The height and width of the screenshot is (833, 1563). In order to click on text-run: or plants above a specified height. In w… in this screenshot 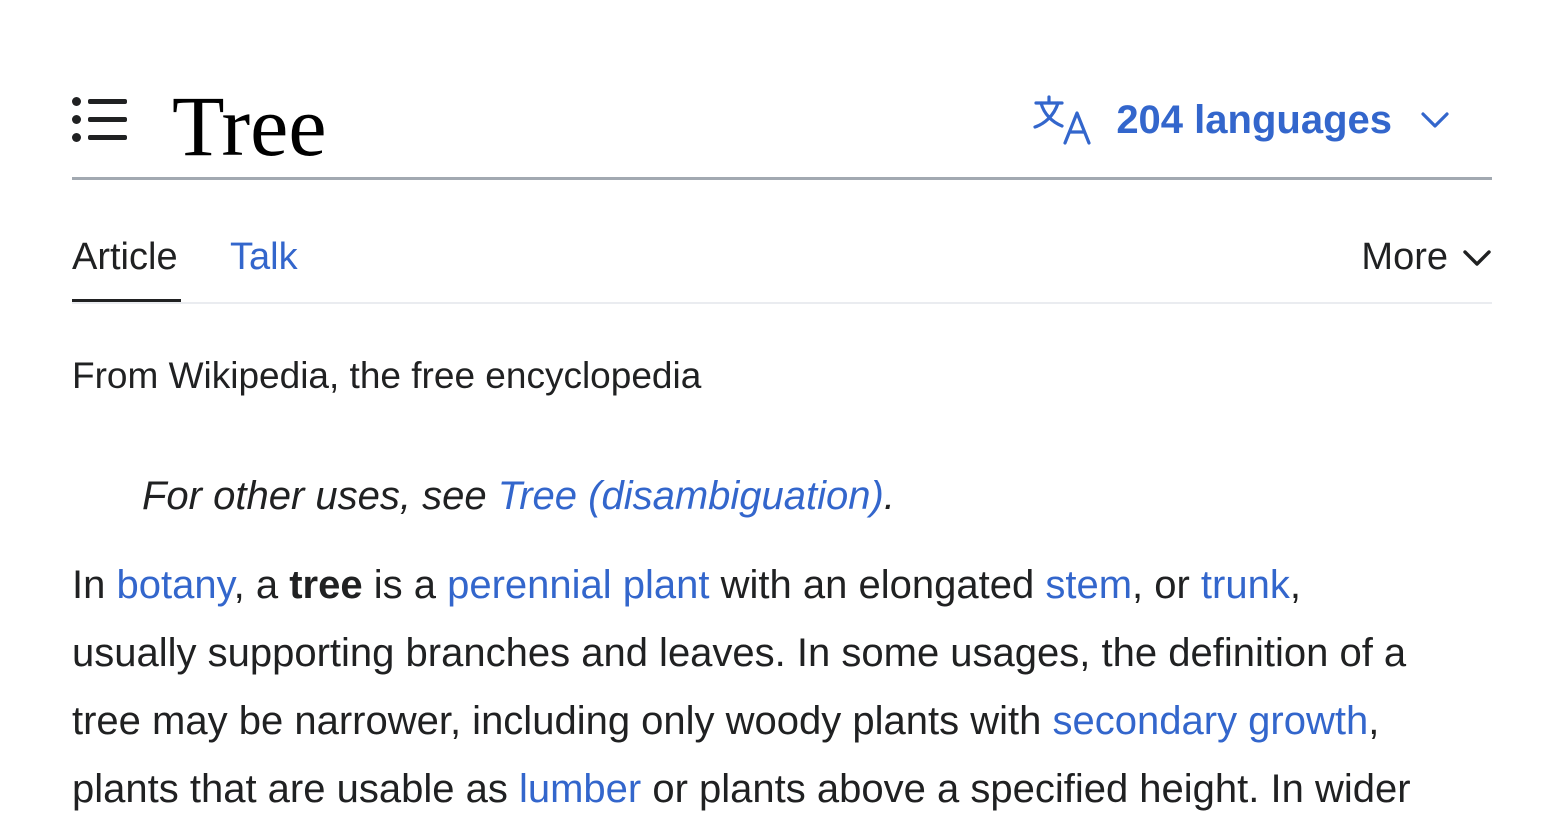, I will do `click(1026, 789)`.